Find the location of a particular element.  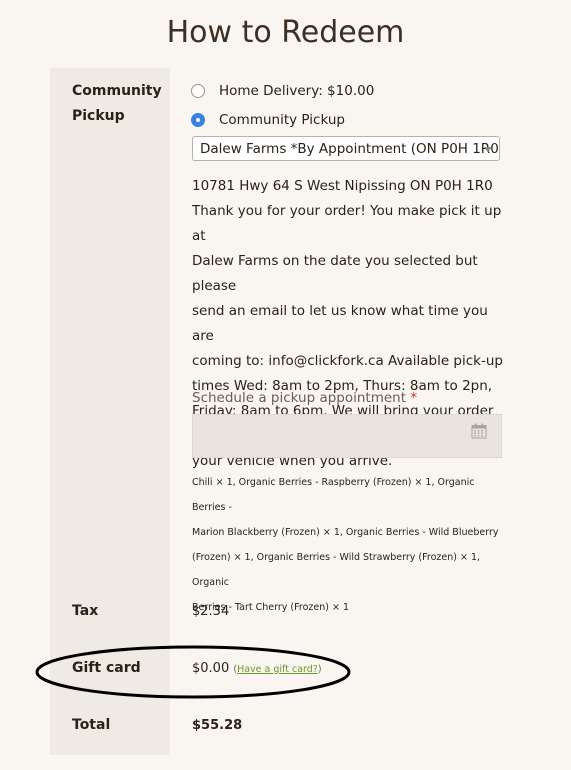

shipping-option-home-delivery: Home Delivery: $10.00 is located at coordinates (282, 91).